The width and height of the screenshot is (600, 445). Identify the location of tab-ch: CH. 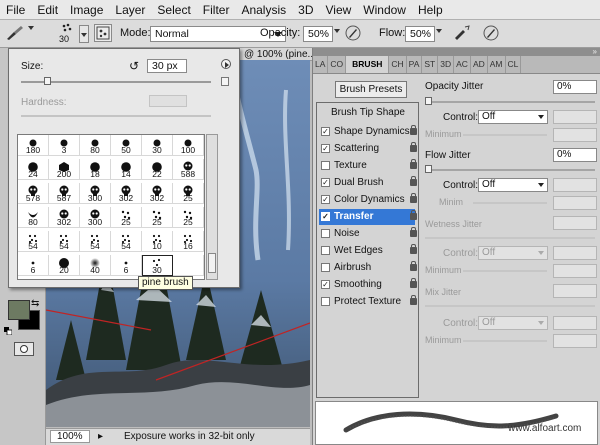
(398, 64).